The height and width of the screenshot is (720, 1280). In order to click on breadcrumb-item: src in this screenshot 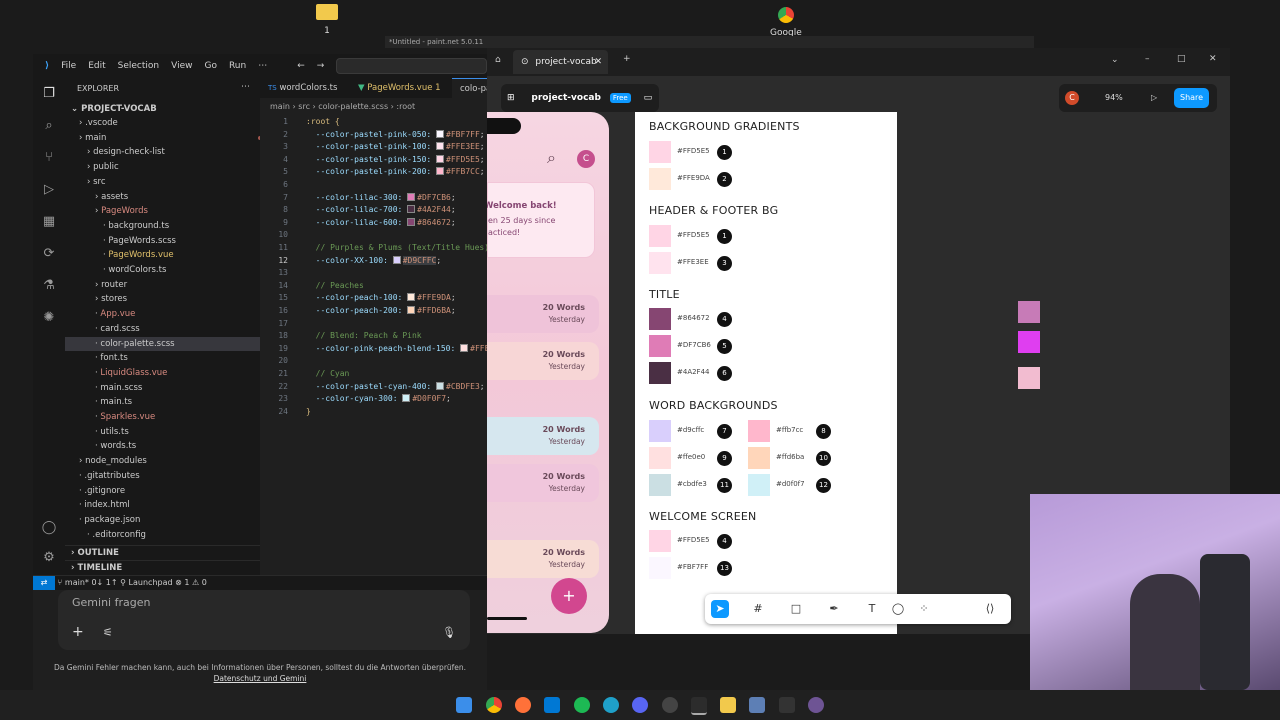, I will do `click(304, 106)`.